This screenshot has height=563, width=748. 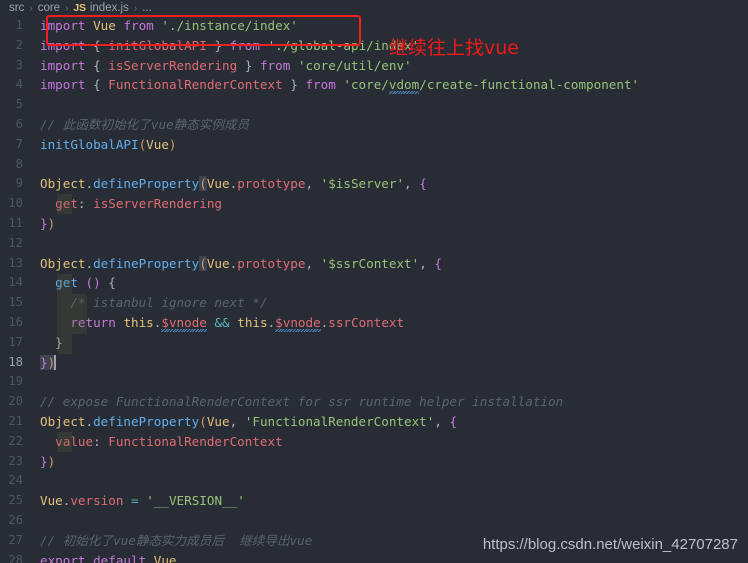 What do you see at coordinates (109, 8) in the screenshot?
I see `breadcrumb-item-index-js: index.js` at bounding box center [109, 8].